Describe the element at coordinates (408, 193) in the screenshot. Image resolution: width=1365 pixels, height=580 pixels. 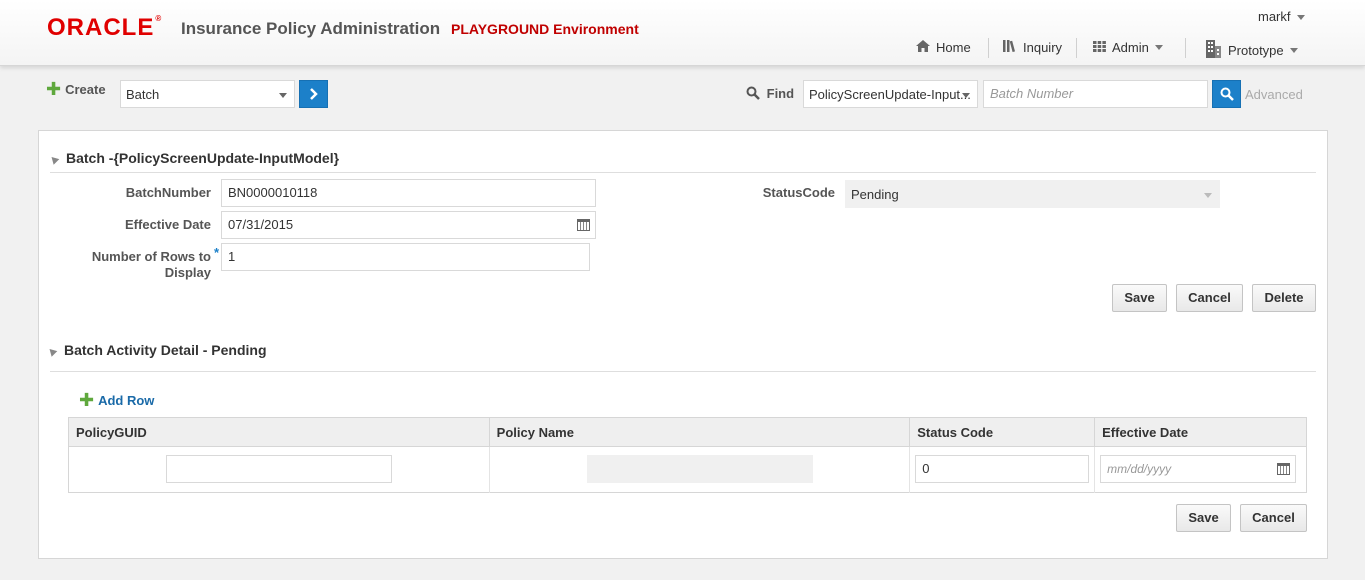
I see `batch-number-field: BN0000010118` at that location.